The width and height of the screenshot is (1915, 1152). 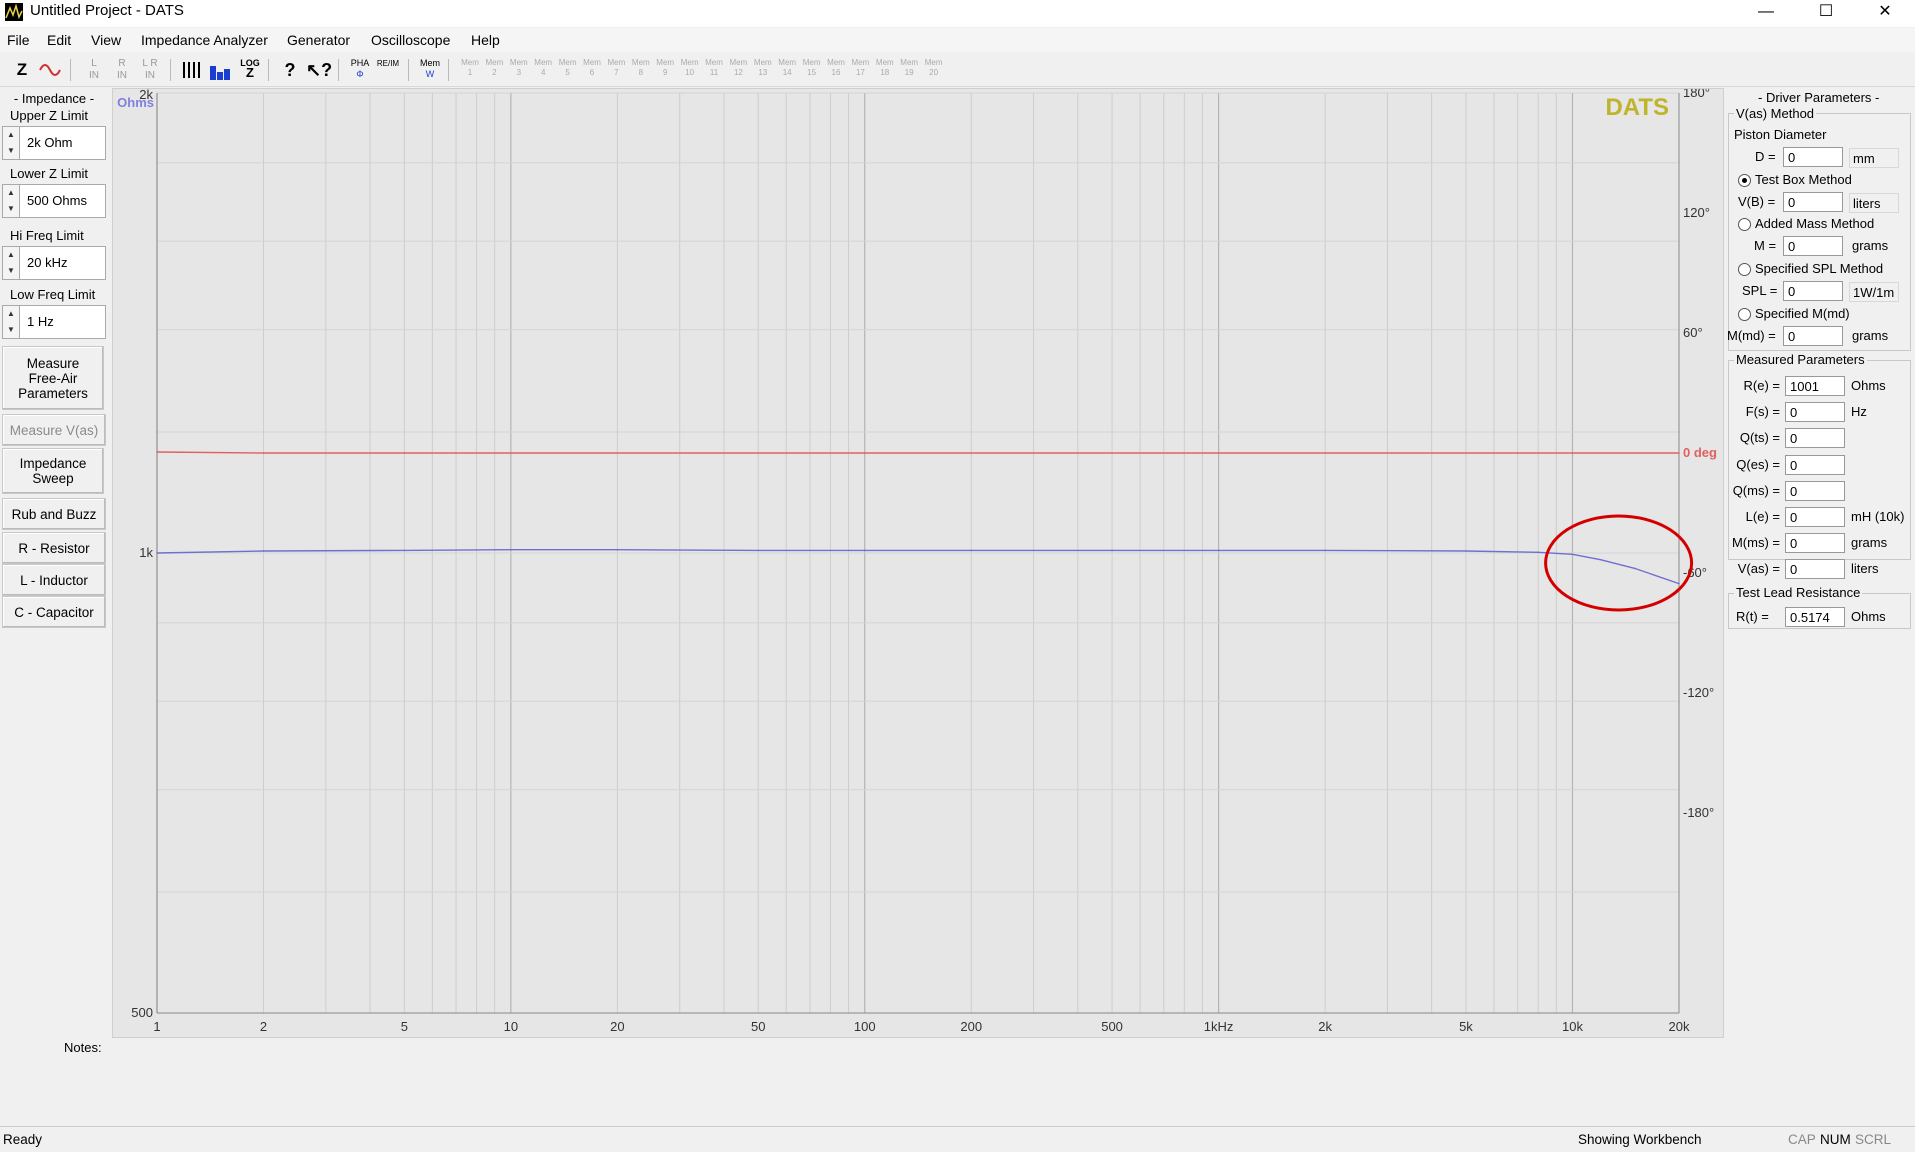 I want to click on lower-z-value: 500 Ohms, so click(x=57, y=200).